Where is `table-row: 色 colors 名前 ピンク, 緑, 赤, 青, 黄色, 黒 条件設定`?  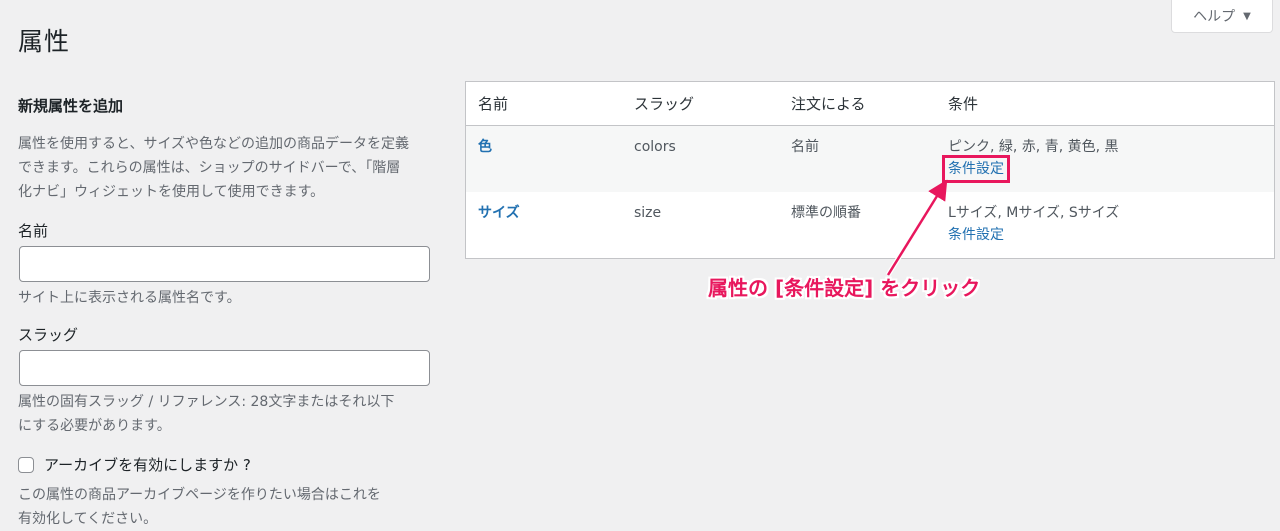
table-row: 色 colors 名前 ピンク, 緑, 赤, 青, 黄色, 黒 条件設定 is located at coordinates (870, 158).